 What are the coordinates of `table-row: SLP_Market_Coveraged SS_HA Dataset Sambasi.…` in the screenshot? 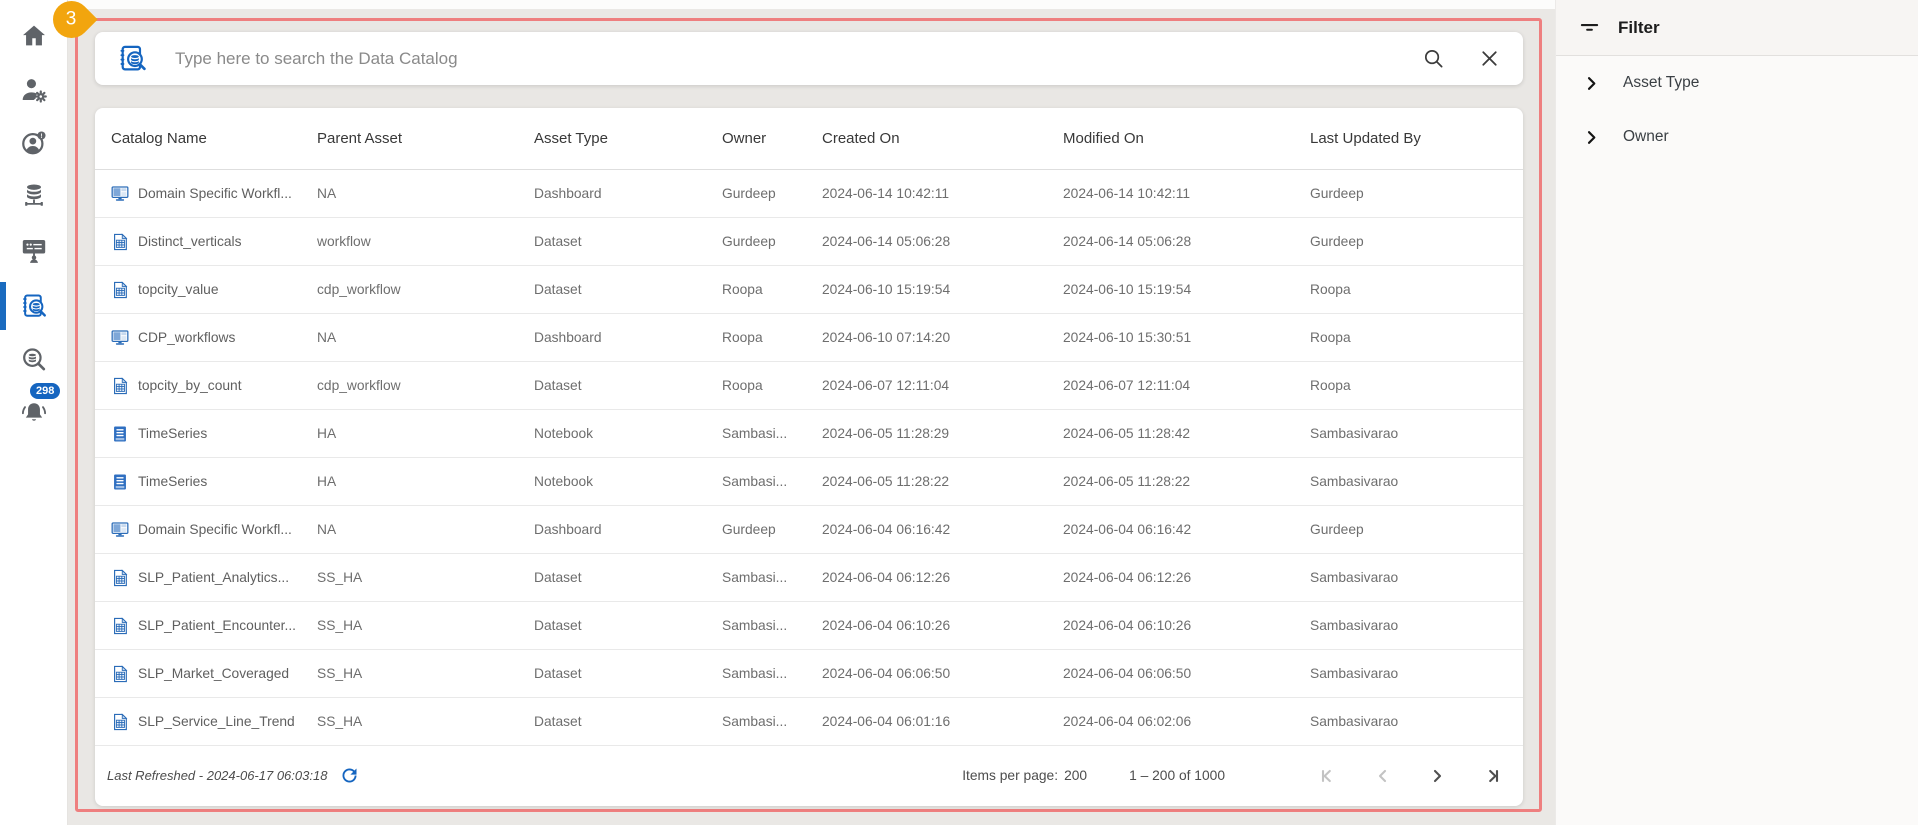 It's located at (809, 674).